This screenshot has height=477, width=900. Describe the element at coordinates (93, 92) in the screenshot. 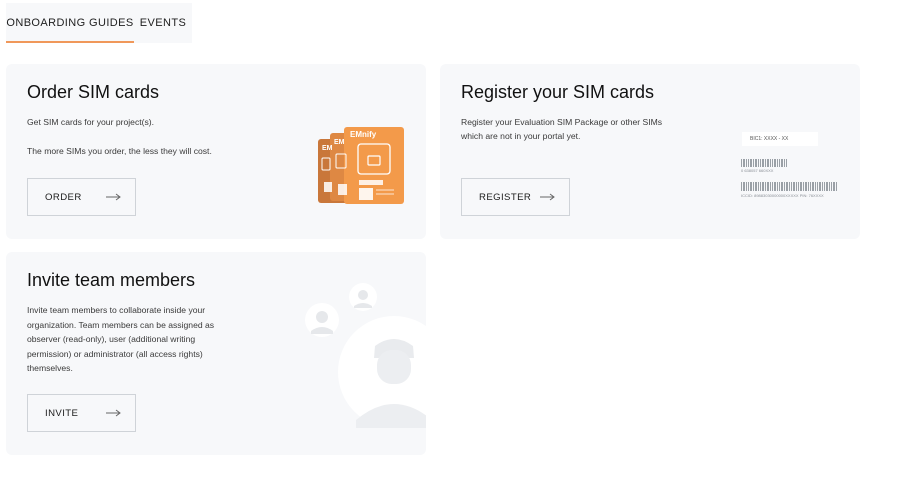

I see `order-card-title: Order SIM cards` at that location.